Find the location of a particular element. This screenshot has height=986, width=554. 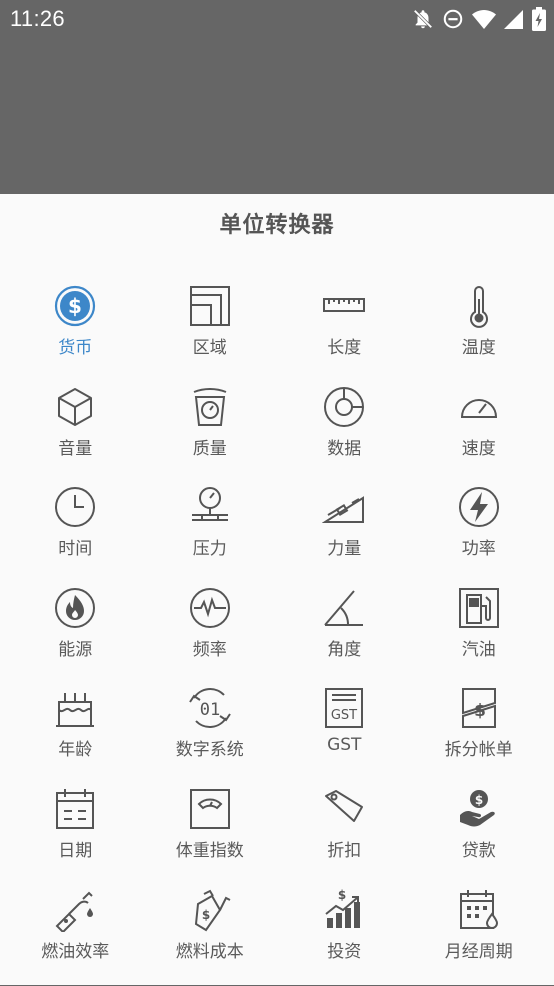

split-bill-icon: $ is located at coordinates (478, 708).